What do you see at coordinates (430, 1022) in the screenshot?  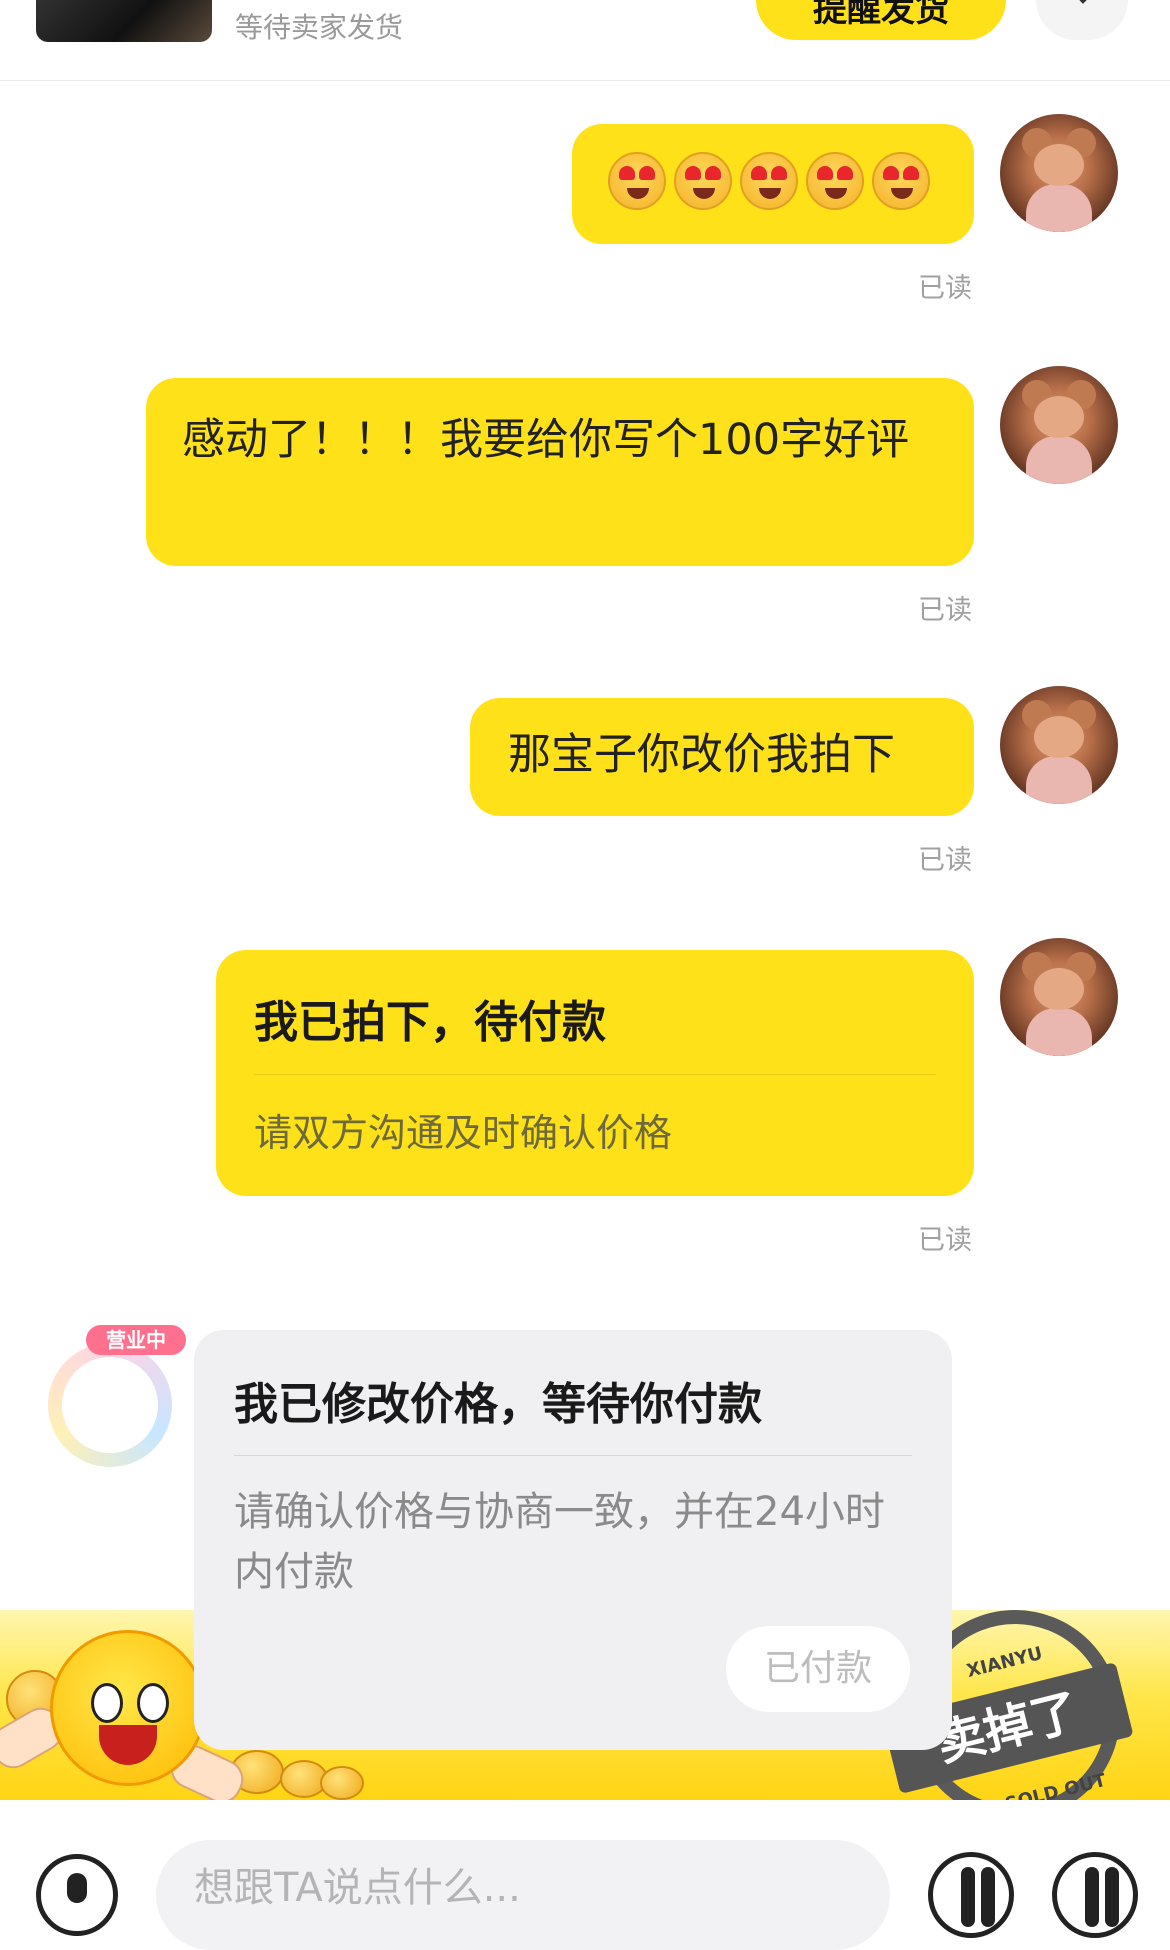 I see `card-title: 我已拍下，待付款` at bounding box center [430, 1022].